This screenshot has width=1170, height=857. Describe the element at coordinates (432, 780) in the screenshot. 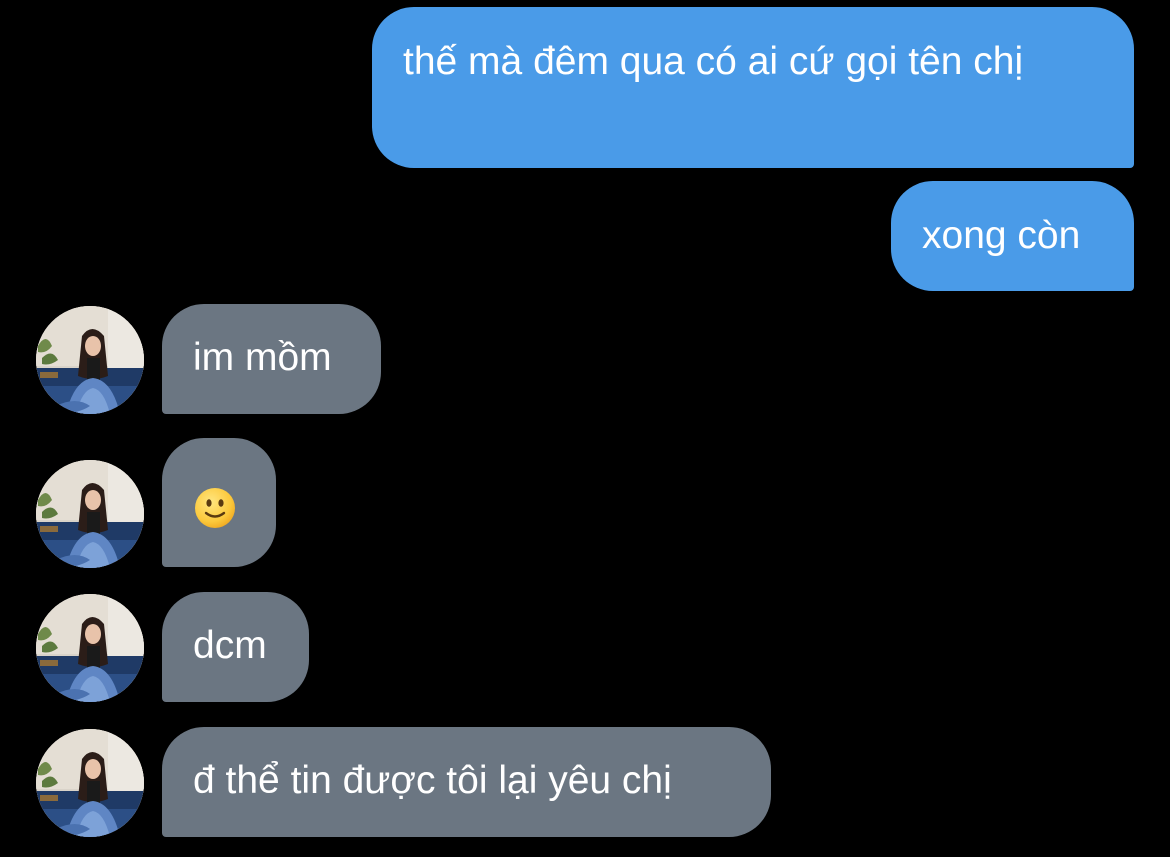

I see `message-text: đ thể tin được tôi lại yêu chị` at that location.